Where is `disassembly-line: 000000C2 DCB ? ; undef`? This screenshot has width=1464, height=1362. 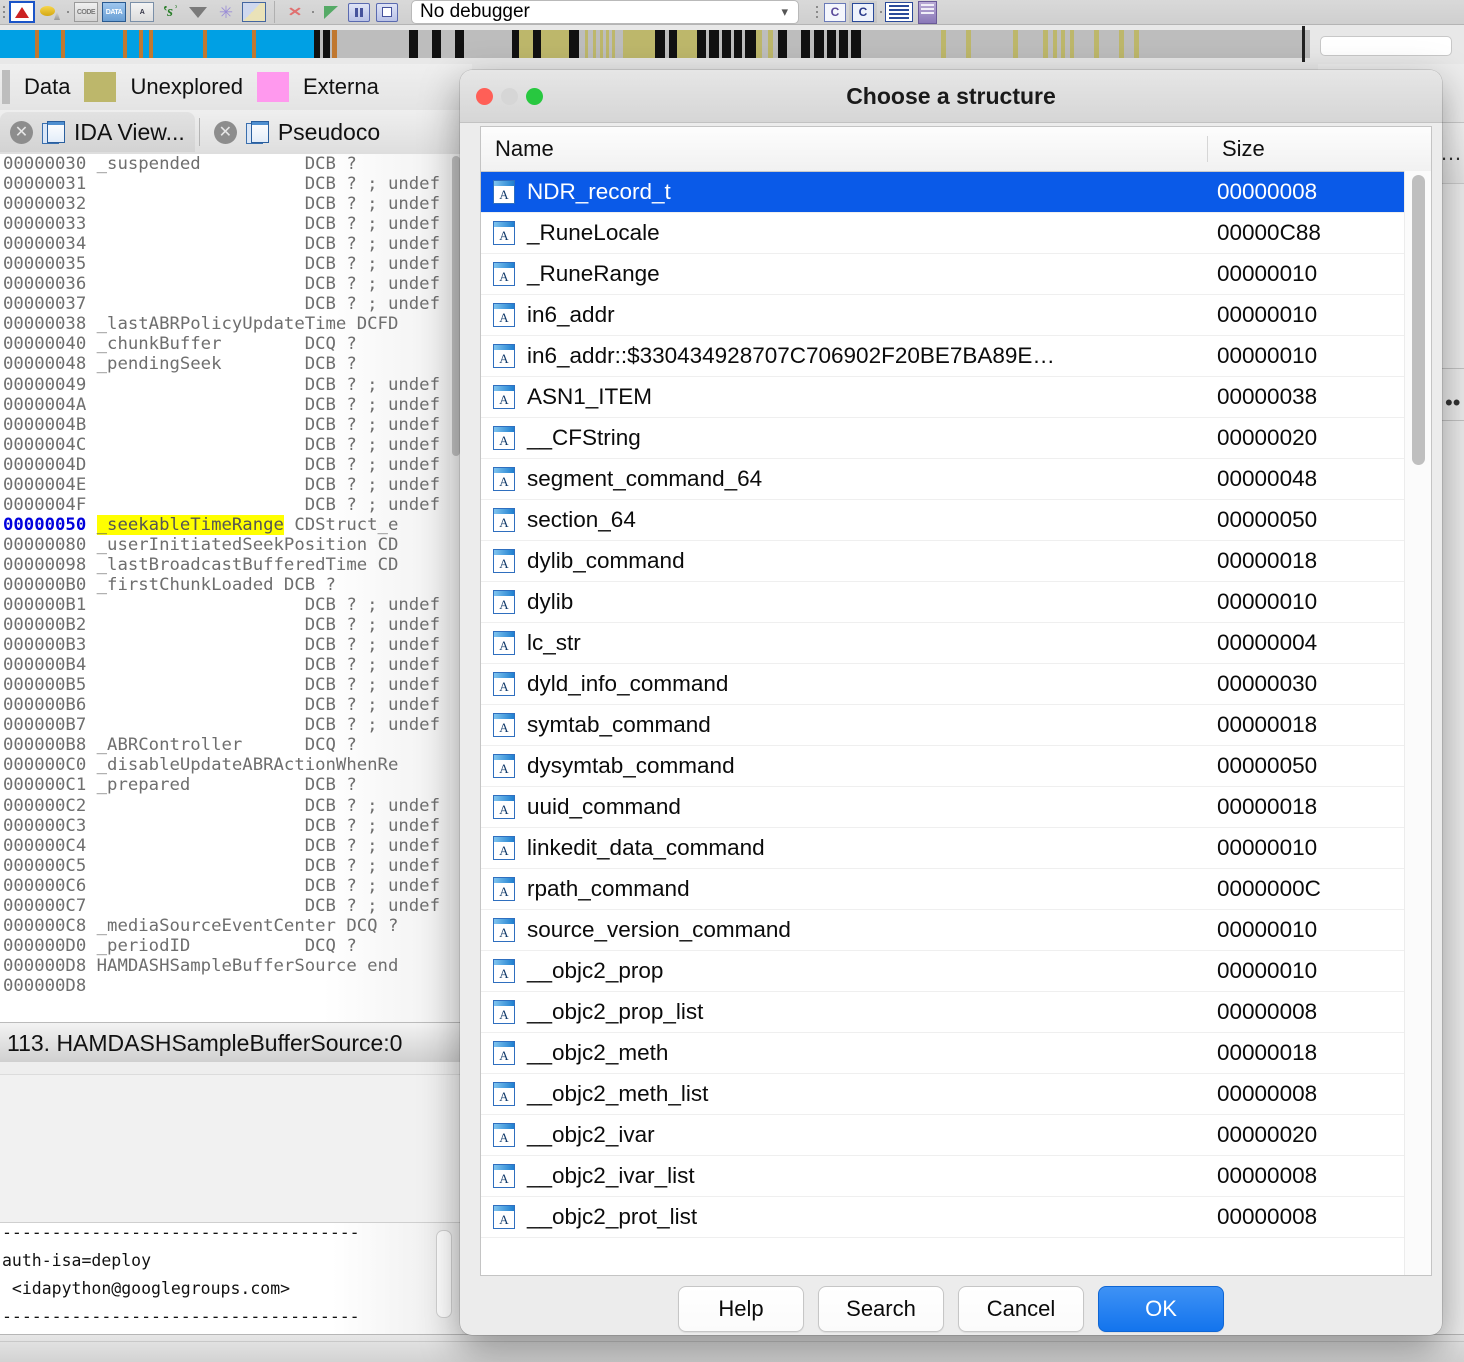
disassembly-line: 000000C2 DCB ? ; undef is located at coordinates (231, 806).